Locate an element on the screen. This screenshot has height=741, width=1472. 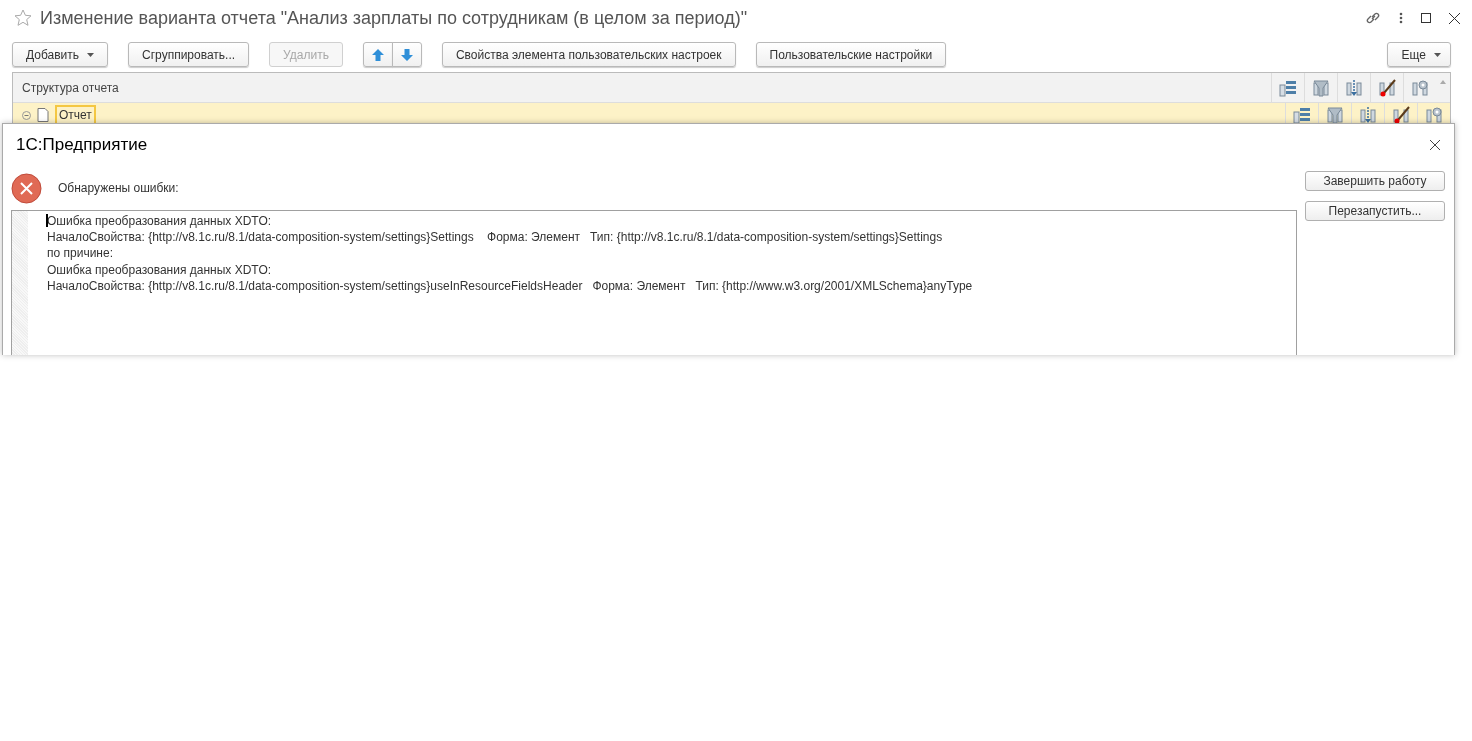
window-title: Изменение варианта отчета "Анализ зарплаты по сотрудникам (в целом за период)" is located at coordinates (394, 18).